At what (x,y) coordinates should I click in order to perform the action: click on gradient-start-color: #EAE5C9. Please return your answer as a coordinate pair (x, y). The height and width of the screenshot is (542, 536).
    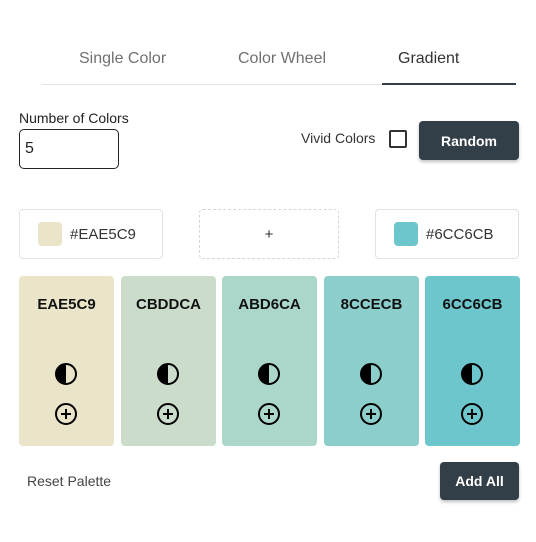
    Looking at the image, I should click on (91, 234).